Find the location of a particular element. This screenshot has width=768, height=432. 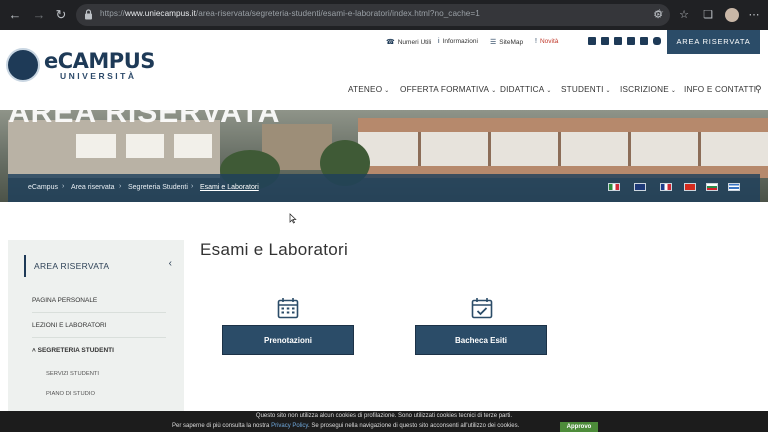

topbar-numeri-utili: ☎ Numeri Utili is located at coordinates (408, 42).